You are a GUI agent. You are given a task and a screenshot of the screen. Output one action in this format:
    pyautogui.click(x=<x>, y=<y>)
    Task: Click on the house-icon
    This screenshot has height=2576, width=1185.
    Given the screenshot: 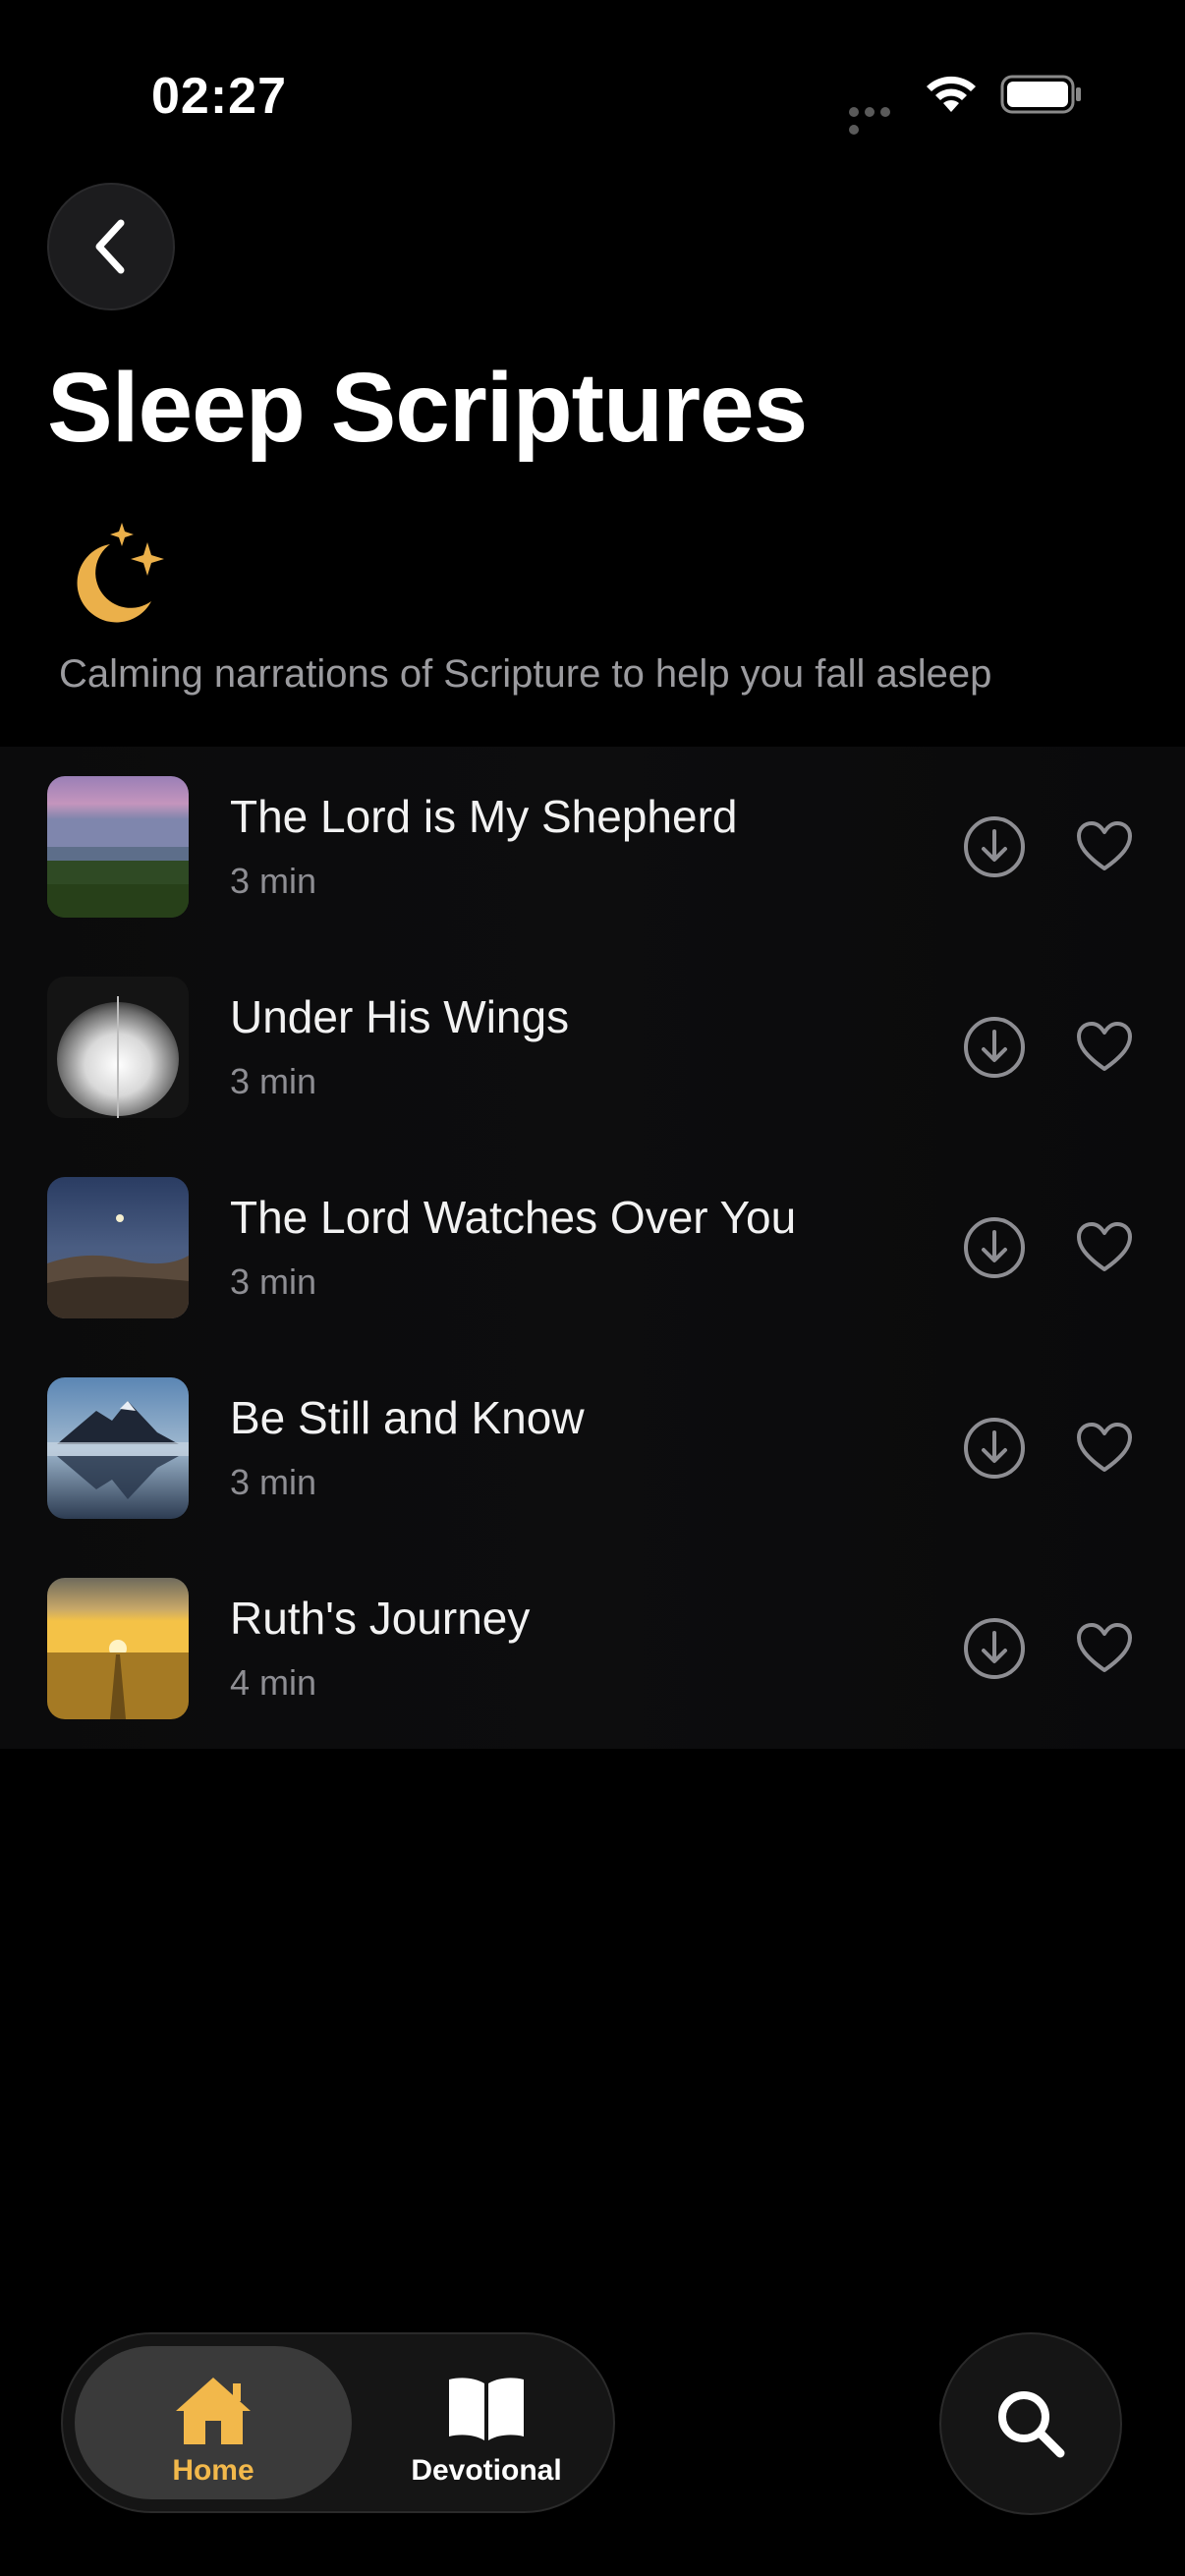 What is the action you would take?
    pyautogui.click(x=214, y=2411)
    